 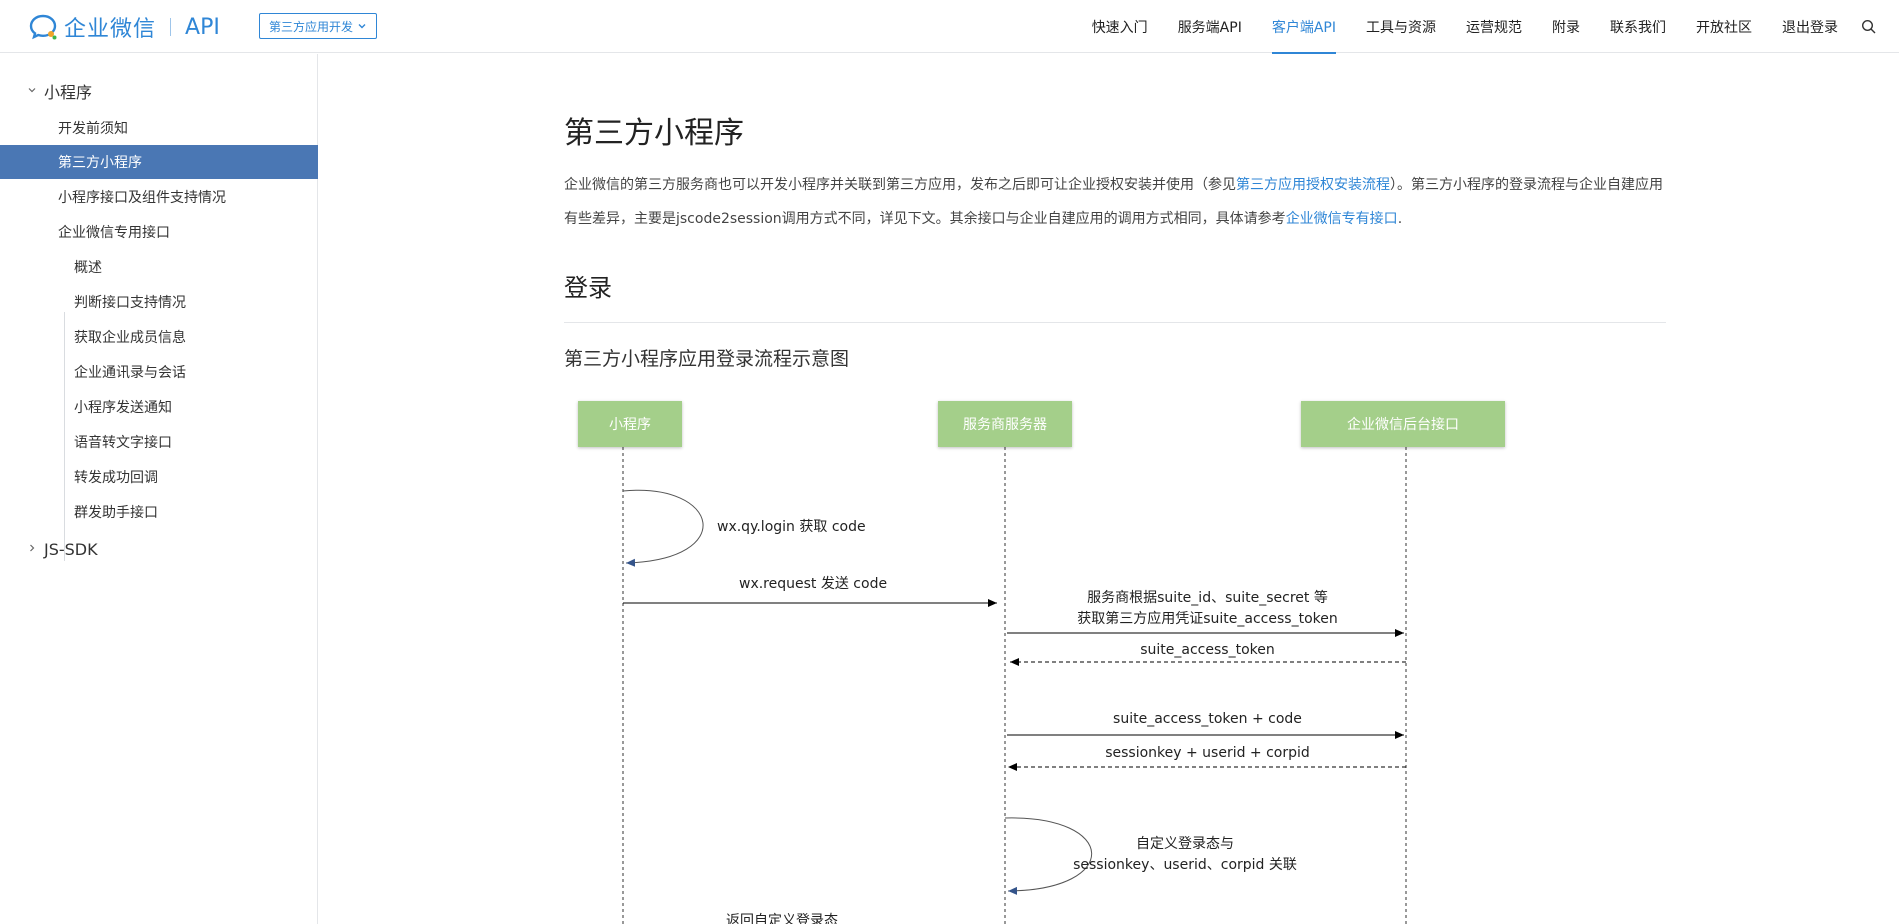 What do you see at coordinates (1304, 27) in the screenshot?
I see `nav-client-api: 客户端API` at bounding box center [1304, 27].